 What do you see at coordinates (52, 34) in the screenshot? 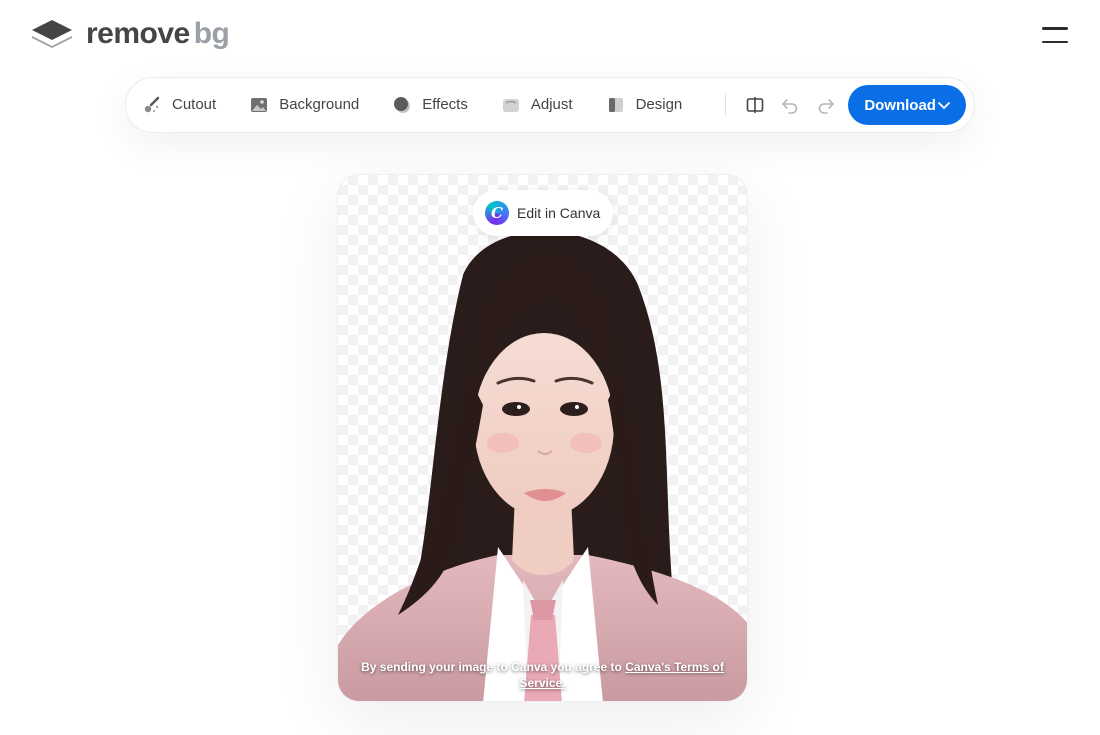
I see `layers-logo-icon` at bounding box center [52, 34].